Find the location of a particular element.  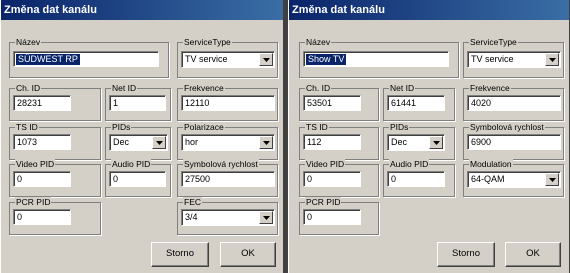

net-id-group: Net ID 61441 is located at coordinates (419, 102).